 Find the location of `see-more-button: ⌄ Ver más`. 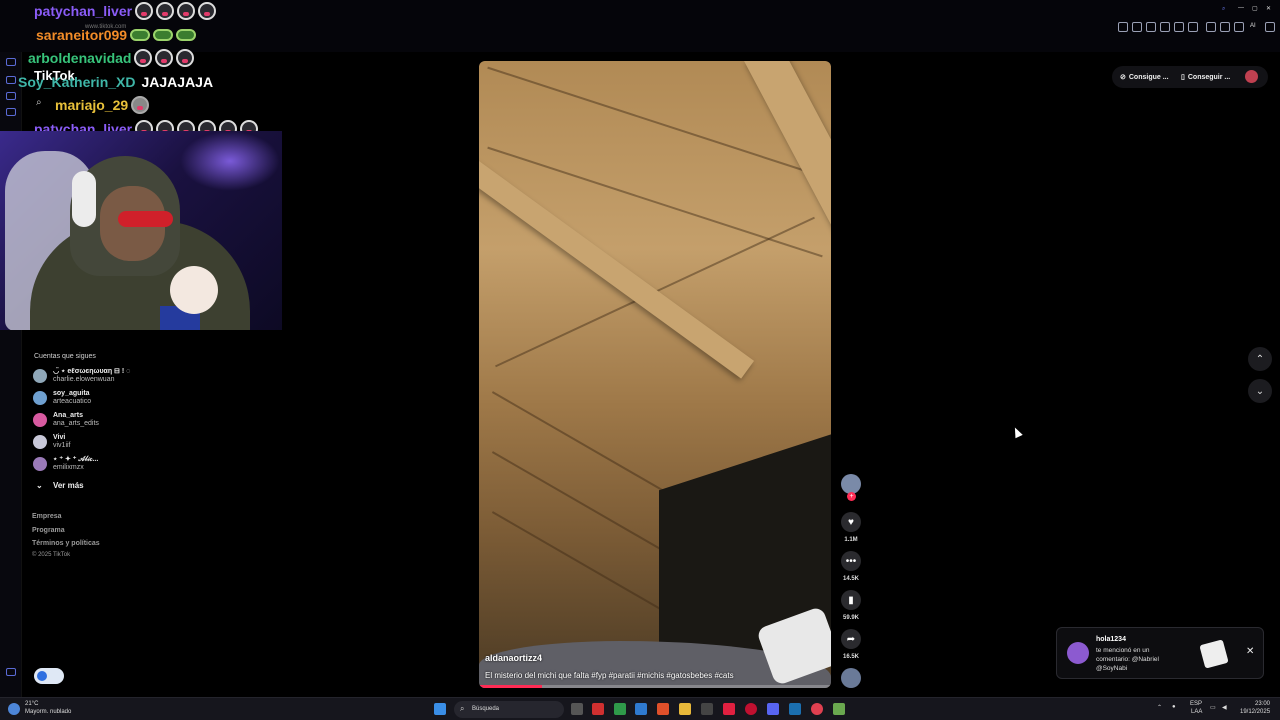

see-more-button: ⌄ Ver más is located at coordinates (60, 485).